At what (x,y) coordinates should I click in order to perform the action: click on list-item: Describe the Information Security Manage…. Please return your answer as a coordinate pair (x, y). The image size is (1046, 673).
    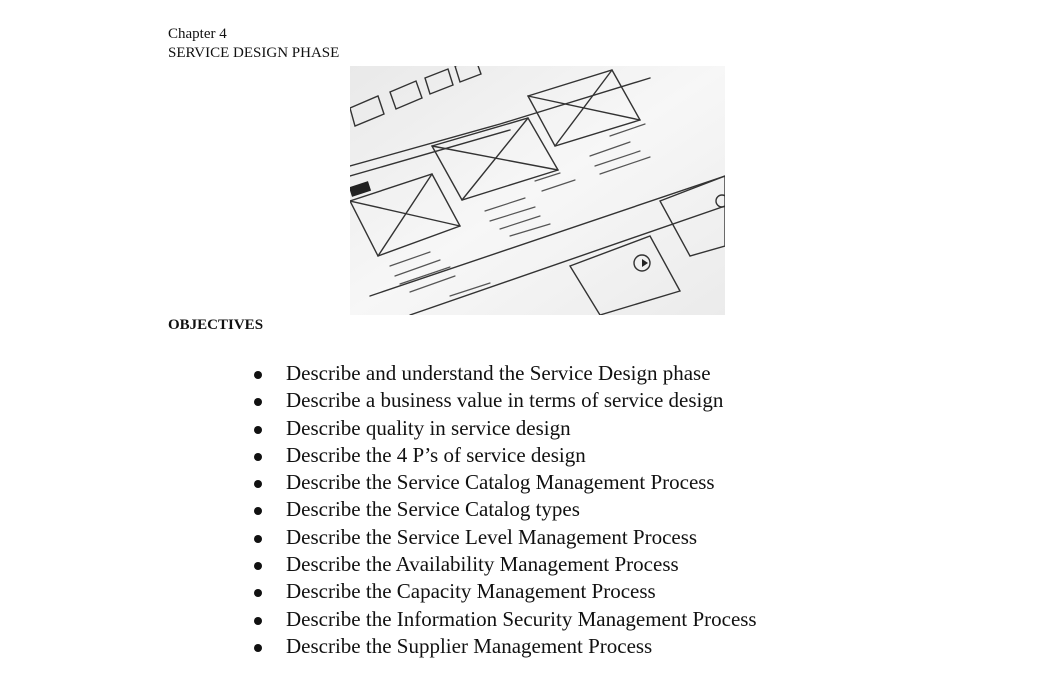
    Looking at the image, I should click on (501, 619).